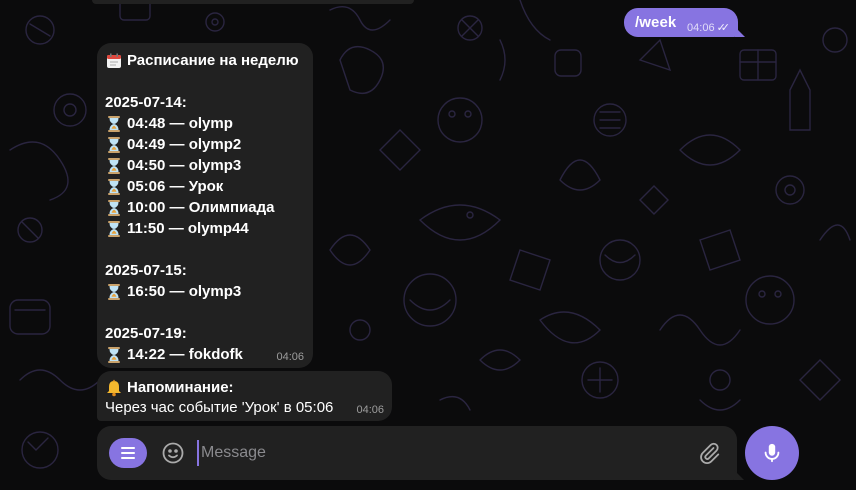  Describe the element at coordinates (114, 388) in the screenshot. I see `bell-icon` at that location.